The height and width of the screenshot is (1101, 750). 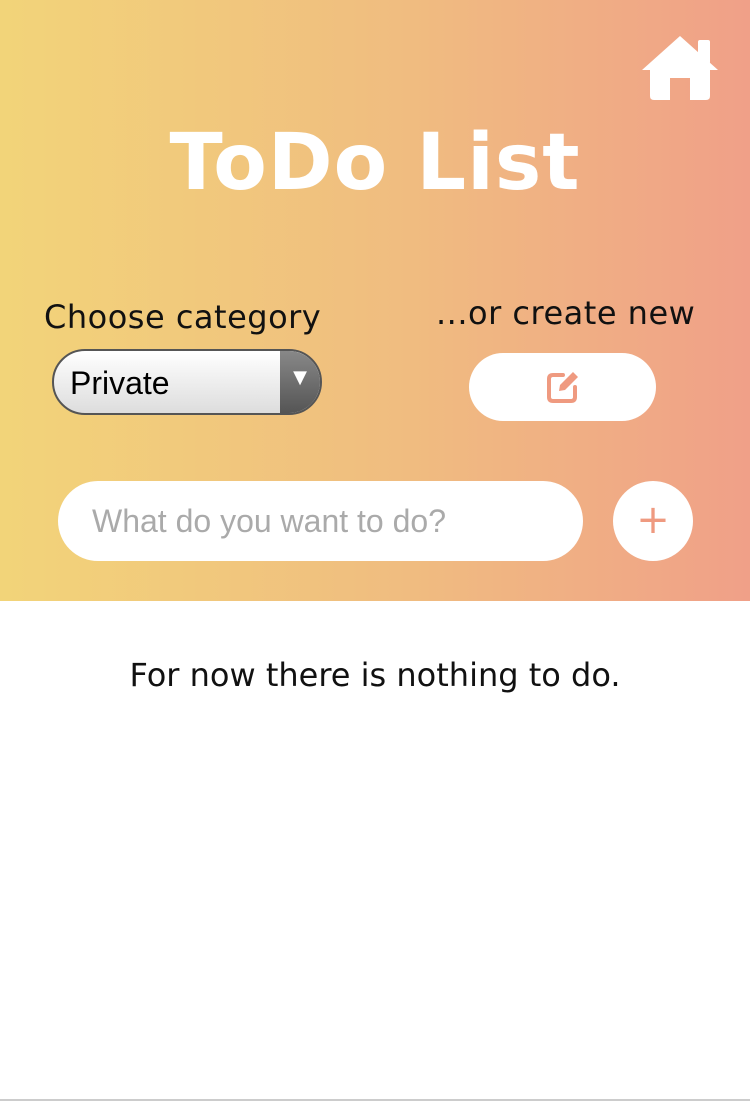 What do you see at coordinates (566, 313) in the screenshot?
I see `create-new-label: ...or create new` at bounding box center [566, 313].